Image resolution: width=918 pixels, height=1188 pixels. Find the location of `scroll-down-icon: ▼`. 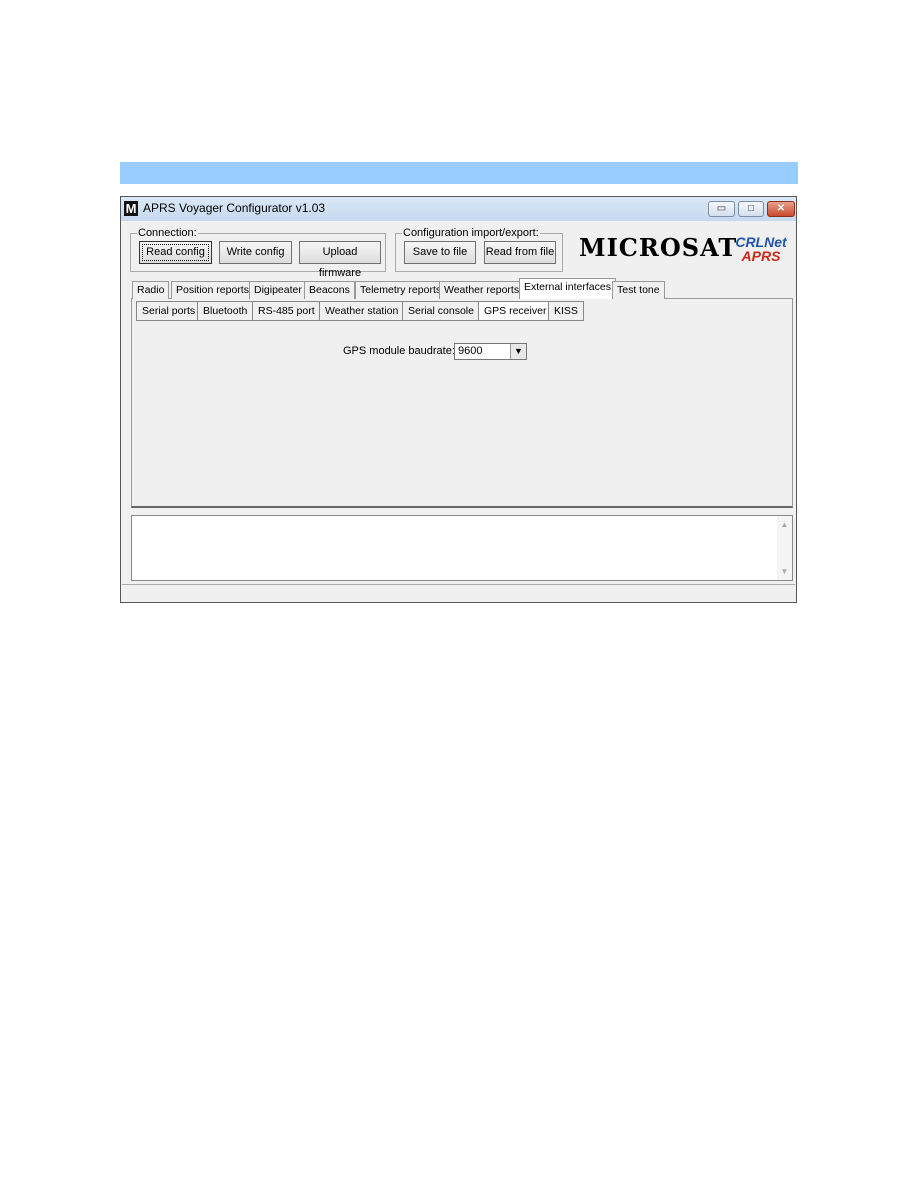

scroll-down-icon: ▼ is located at coordinates (784, 571).